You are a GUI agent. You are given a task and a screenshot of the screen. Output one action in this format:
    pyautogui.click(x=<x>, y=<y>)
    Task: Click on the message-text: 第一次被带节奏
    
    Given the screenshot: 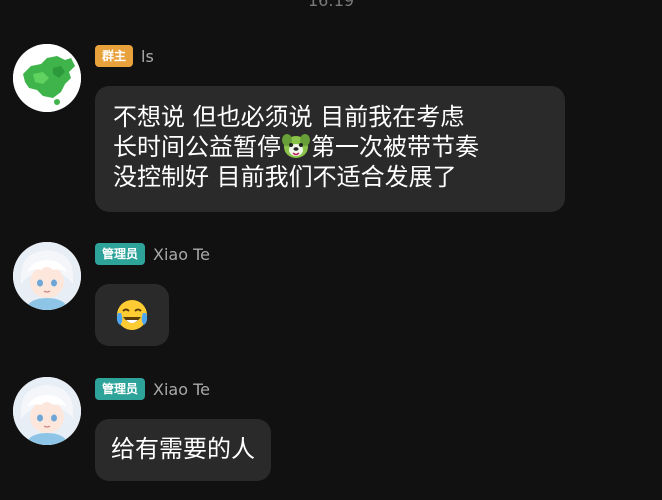 What is the action you would take?
    pyautogui.click(x=395, y=147)
    